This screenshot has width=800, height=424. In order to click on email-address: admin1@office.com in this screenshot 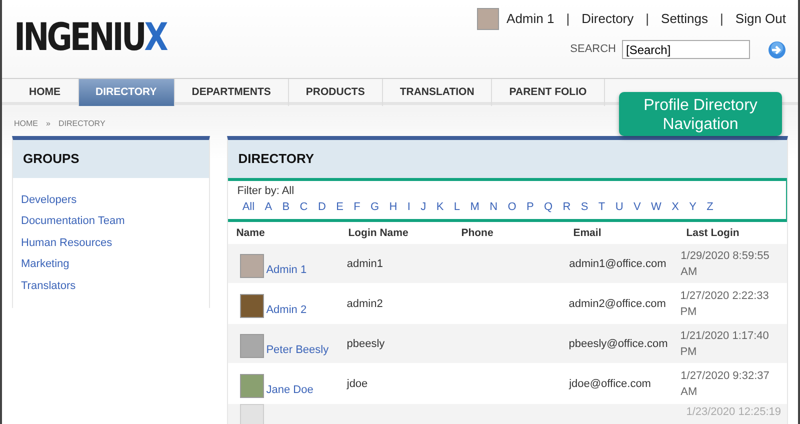, I will do `click(617, 264)`.